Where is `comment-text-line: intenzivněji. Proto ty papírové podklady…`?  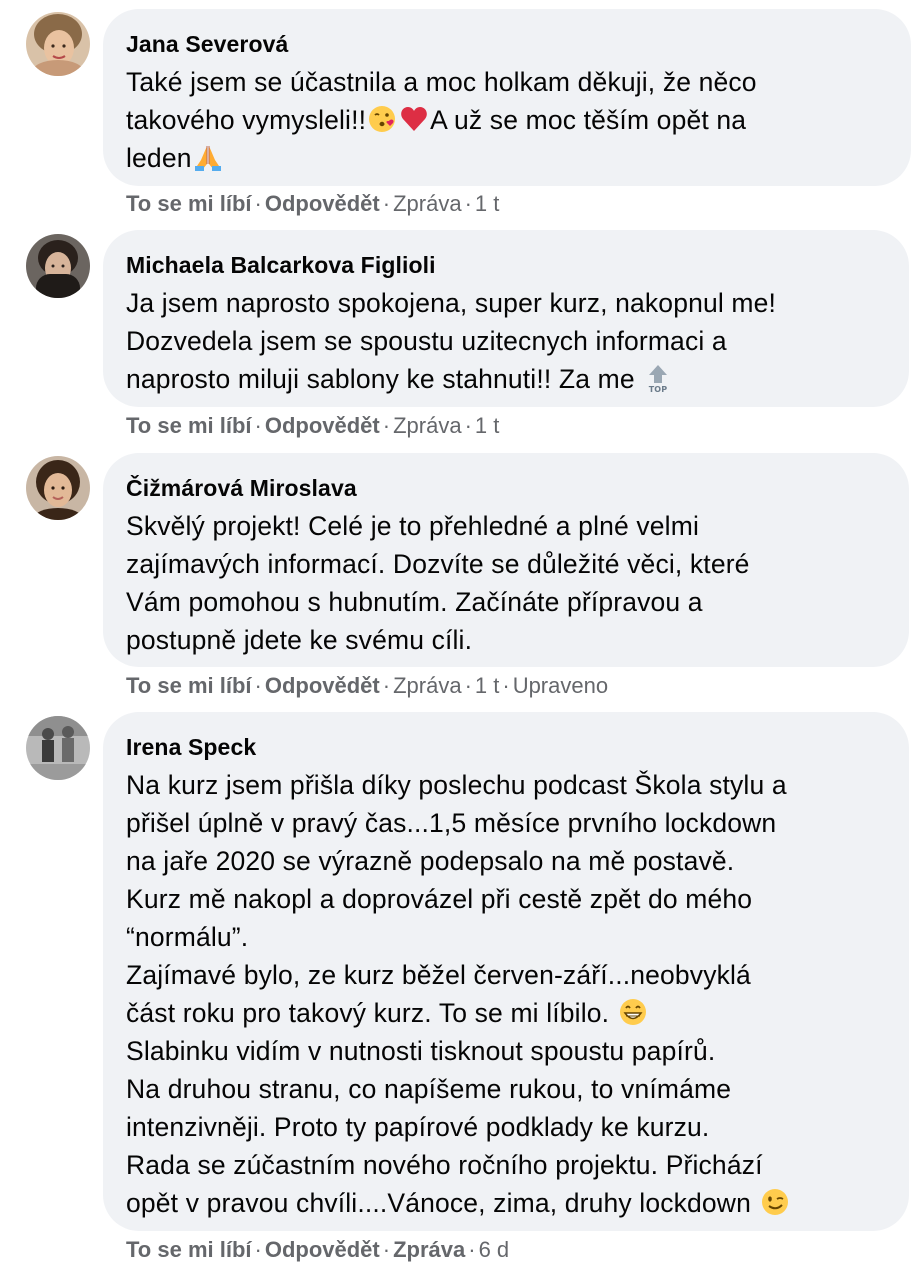
comment-text-line: intenzivněji. Proto ty papírové podklady… is located at coordinates (418, 1127).